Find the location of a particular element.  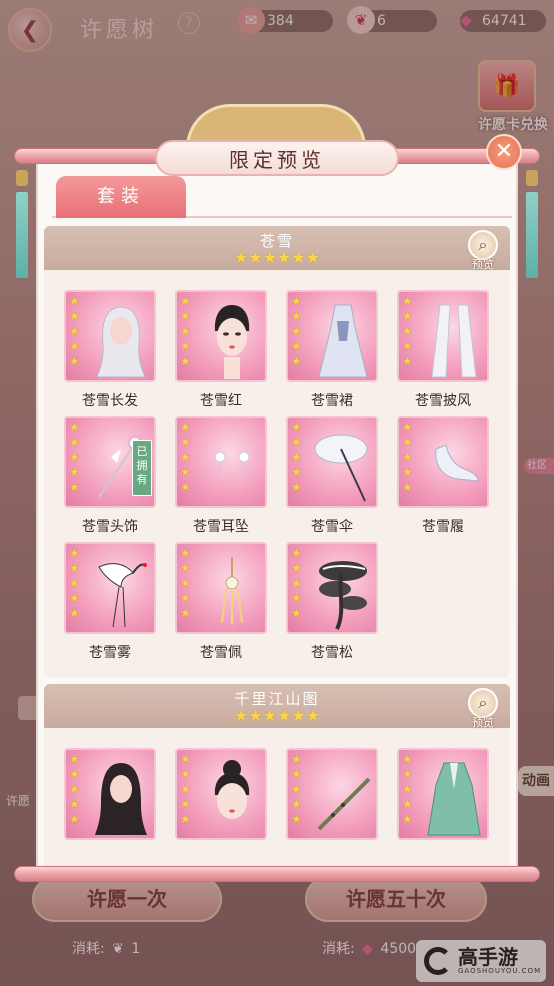

earrings-image is located at coordinates (232, 466).